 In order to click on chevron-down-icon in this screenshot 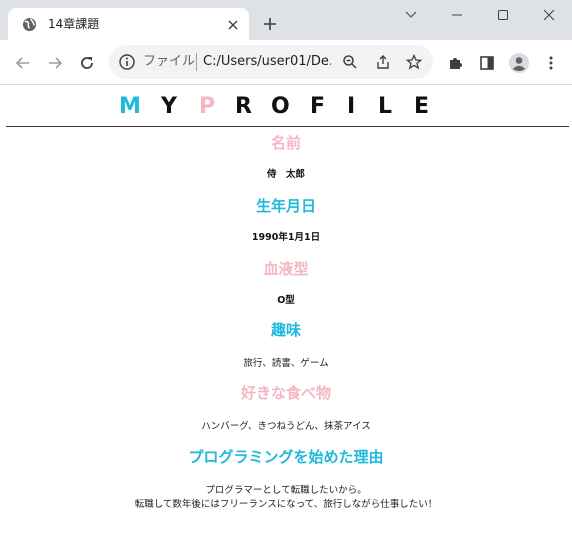, I will do `click(411, 14)`.